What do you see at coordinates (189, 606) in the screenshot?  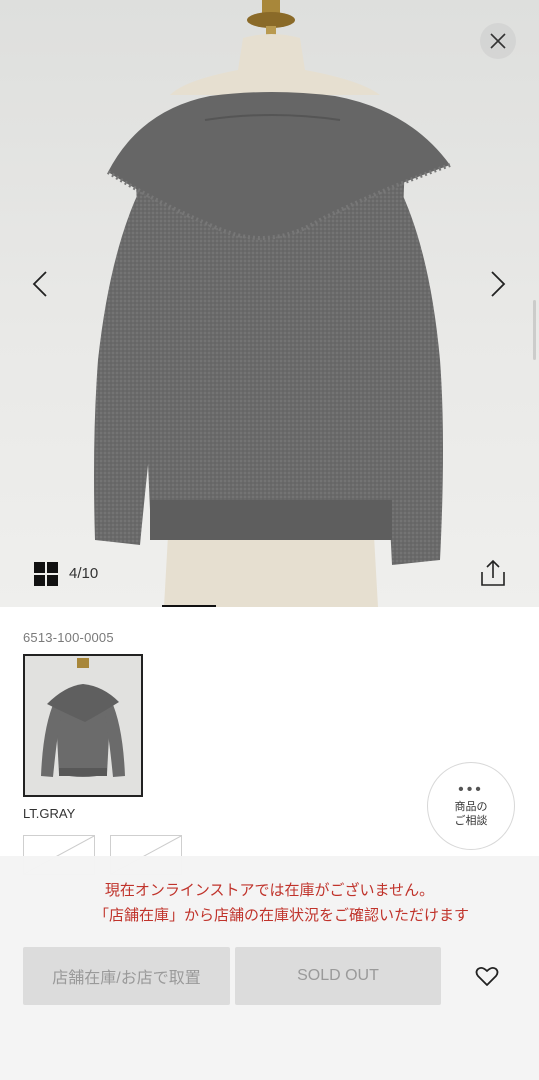 I see `gallery-progress-indicator` at bounding box center [189, 606].